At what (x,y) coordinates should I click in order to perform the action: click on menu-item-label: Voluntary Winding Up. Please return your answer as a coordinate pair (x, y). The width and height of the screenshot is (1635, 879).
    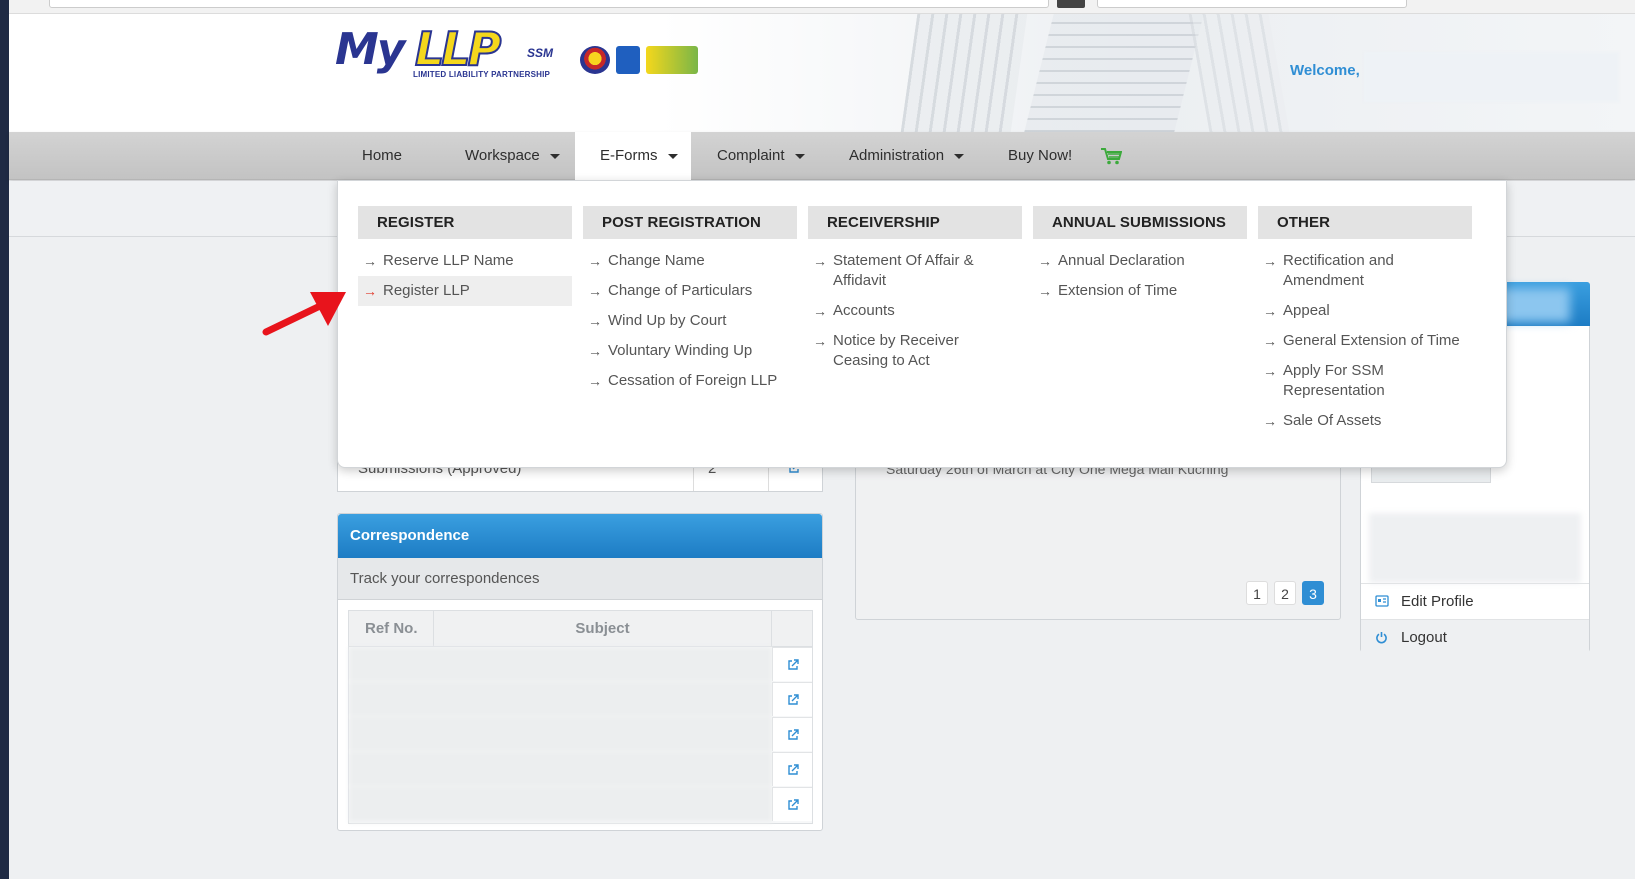
    Looking at the image, I should click on (680, 350).